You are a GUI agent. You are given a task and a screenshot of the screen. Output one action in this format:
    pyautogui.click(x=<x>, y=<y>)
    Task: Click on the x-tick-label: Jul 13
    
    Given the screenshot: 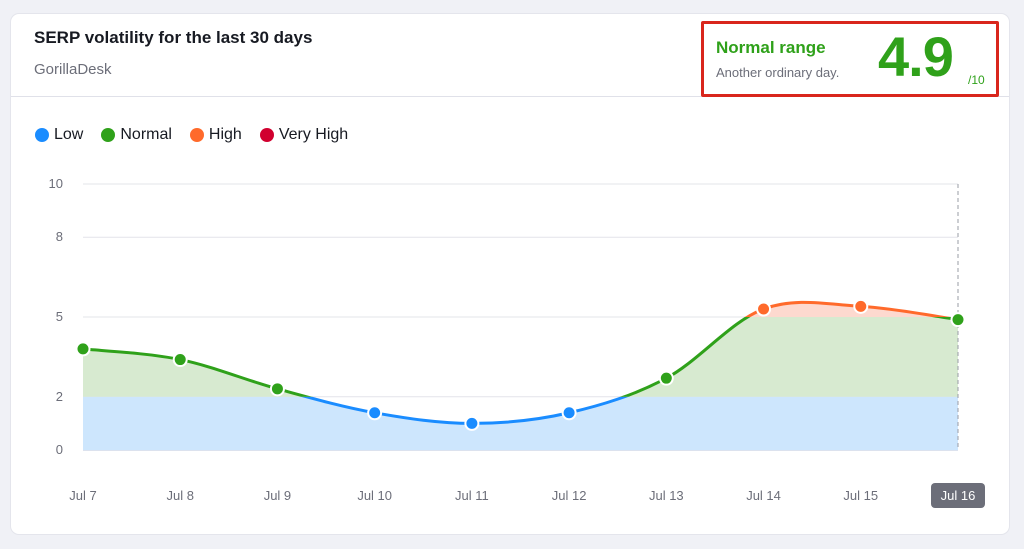 What is the action you would take?
    pyautogui.click(x=666, y=495)
    